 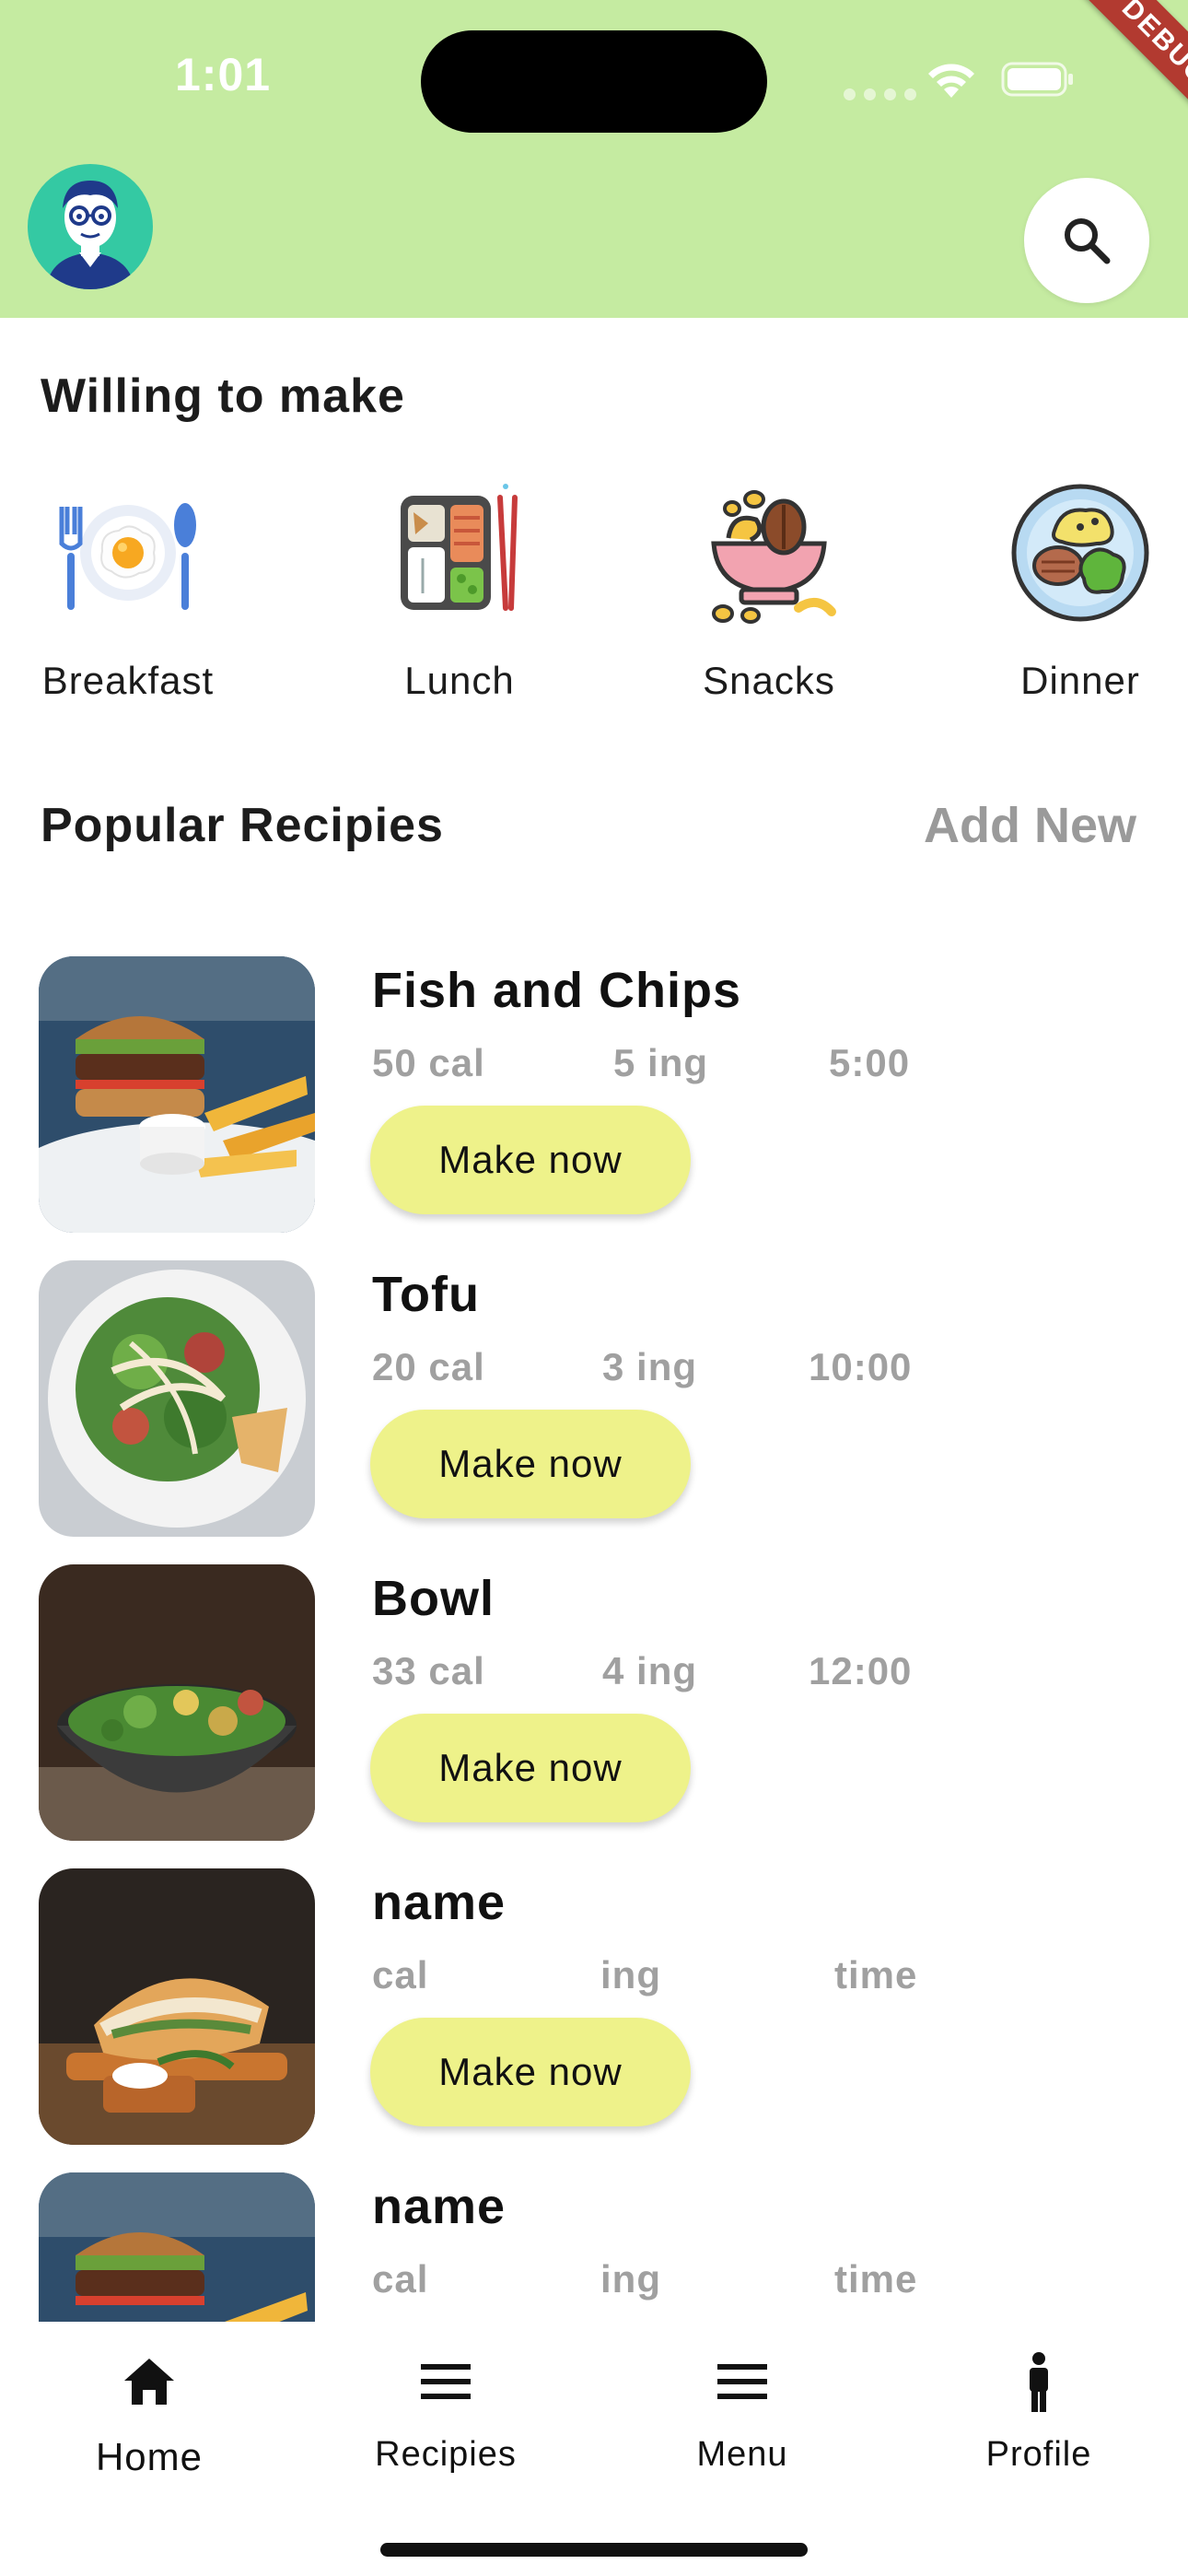 I want to click on nav-label: Recipies, so click(x=446, y=2454).